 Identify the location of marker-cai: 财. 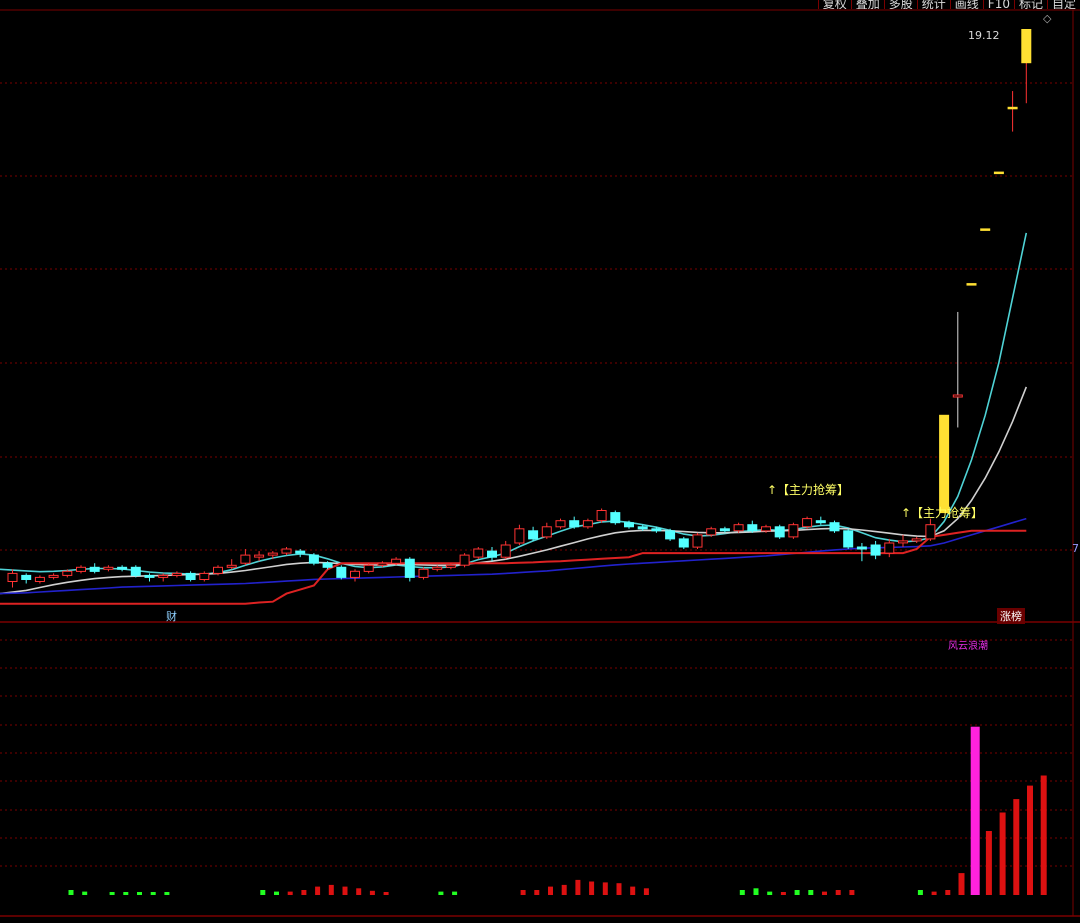
(171, 616).